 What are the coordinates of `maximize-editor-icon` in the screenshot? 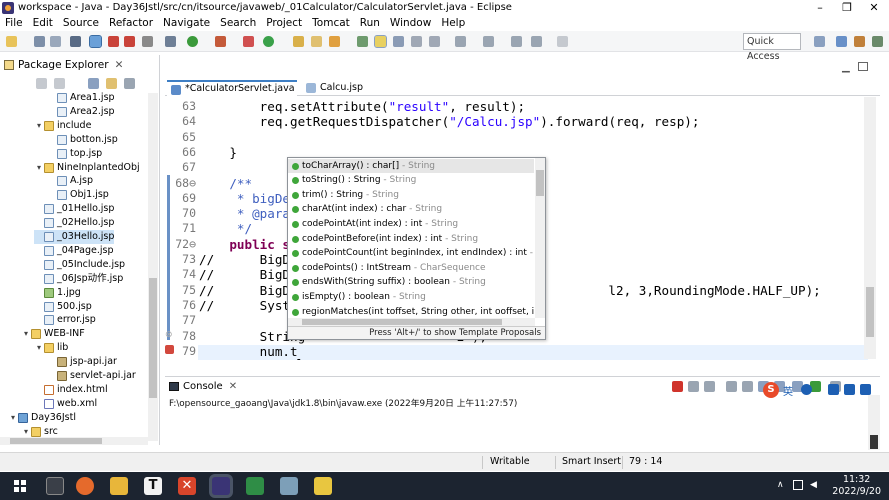 It's located at (863, 66).